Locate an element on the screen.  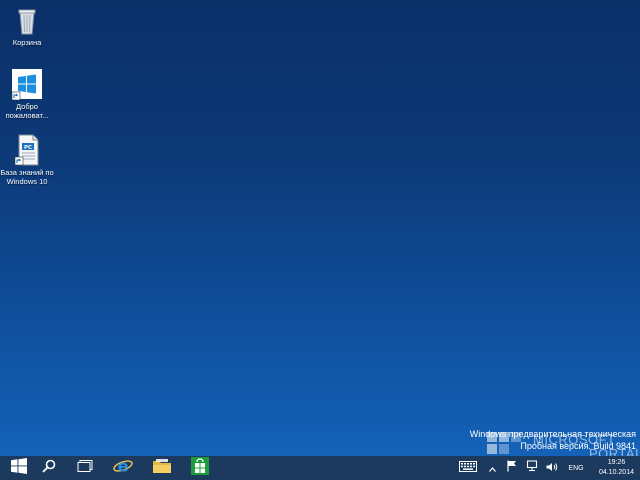
volume-button is located at coordinates (552, 468).